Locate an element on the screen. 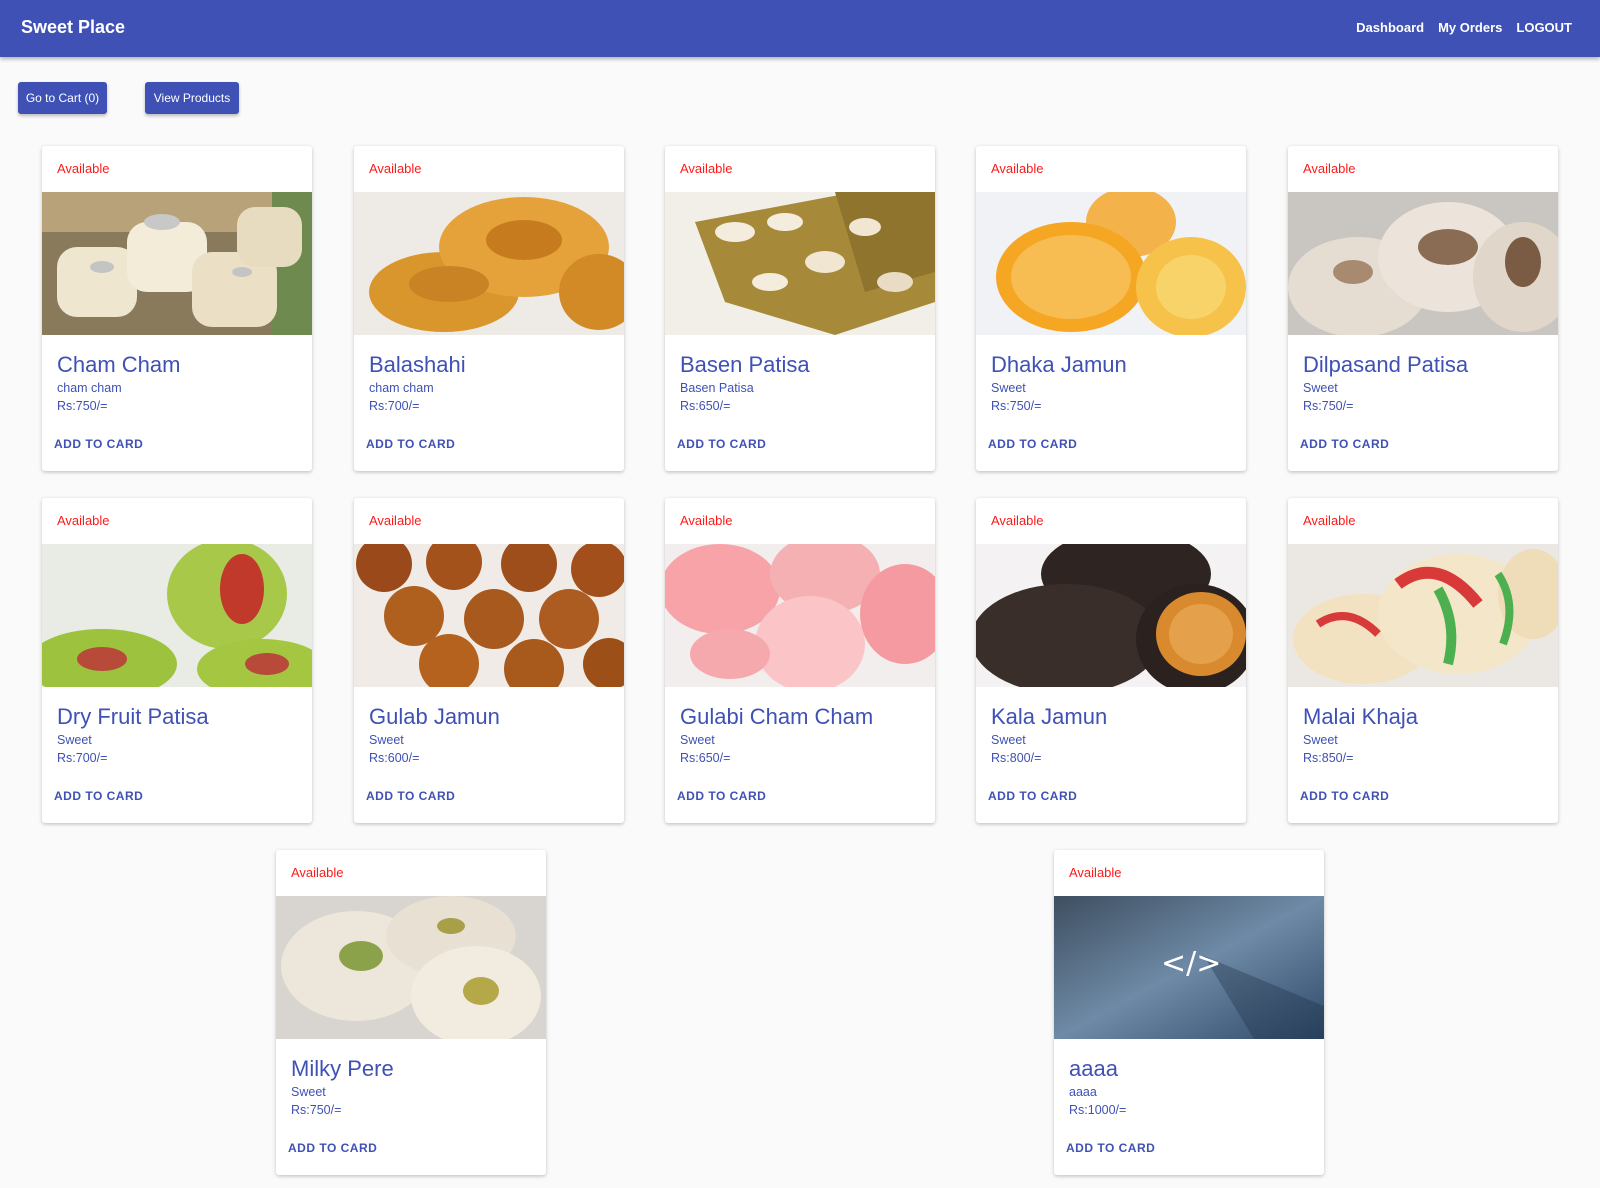  product-description: aaaa is located at coordinates (1083, 1092).